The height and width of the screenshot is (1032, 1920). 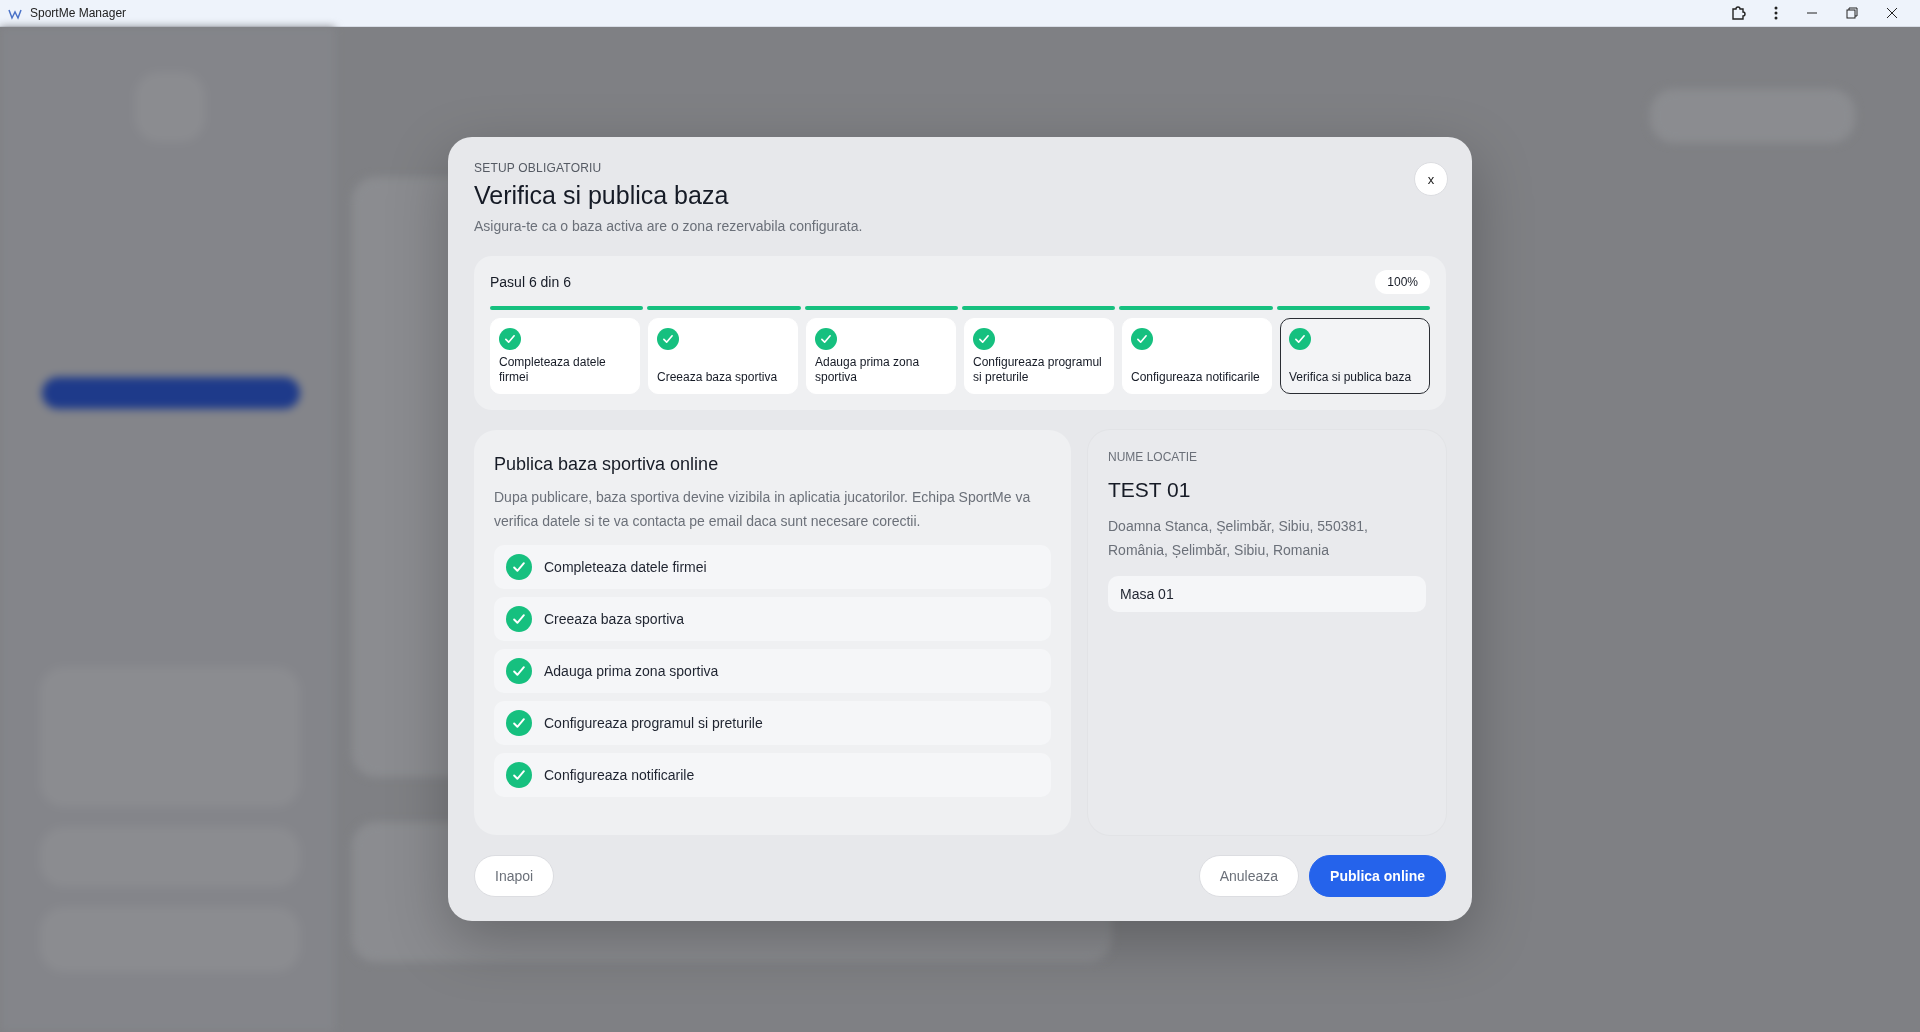 I want to click on step-tab: Adauga prima zona sportiva, so click(x=881, y=356).